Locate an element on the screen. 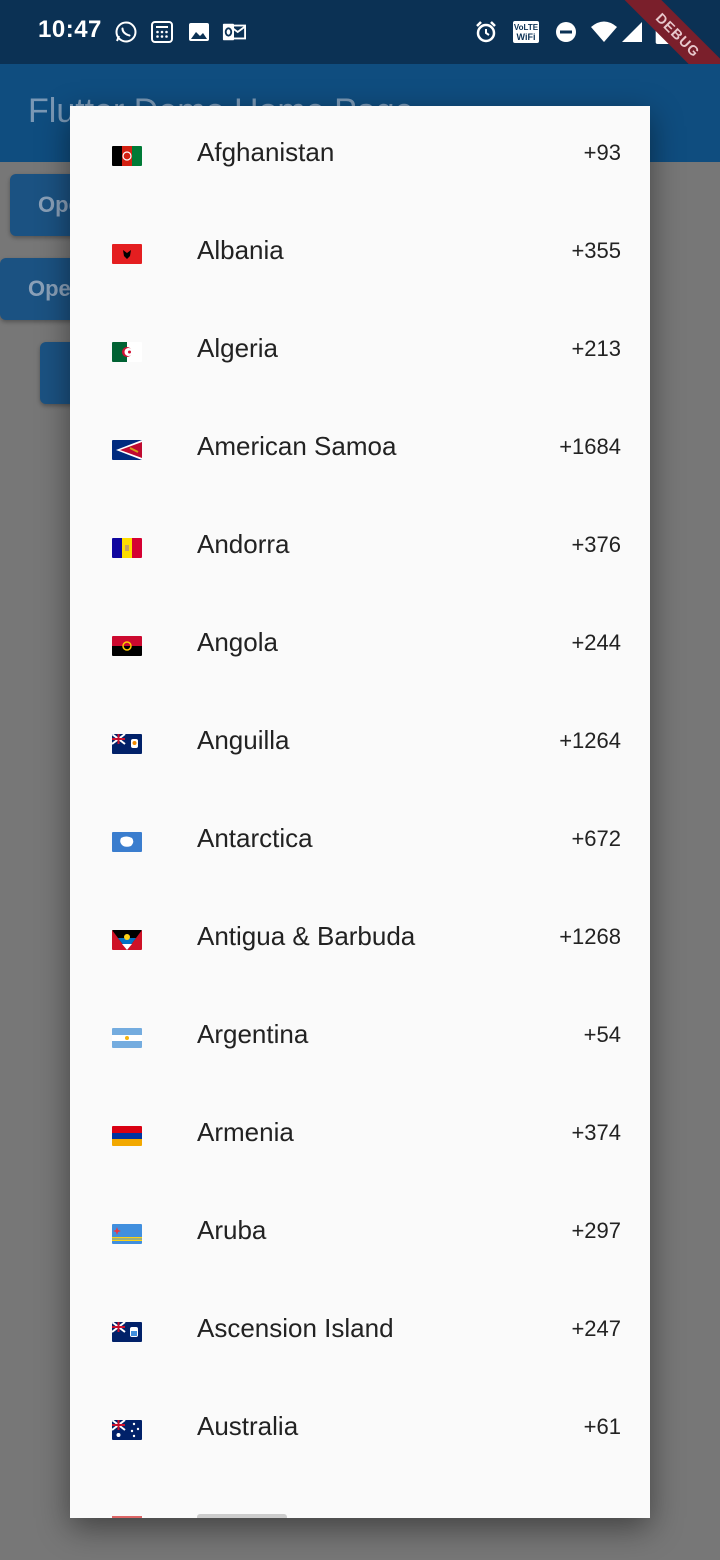 Image resolution: width=720 pixels, height=1560 pixels. country-name: Australia is located at coordinates (248, 1426).